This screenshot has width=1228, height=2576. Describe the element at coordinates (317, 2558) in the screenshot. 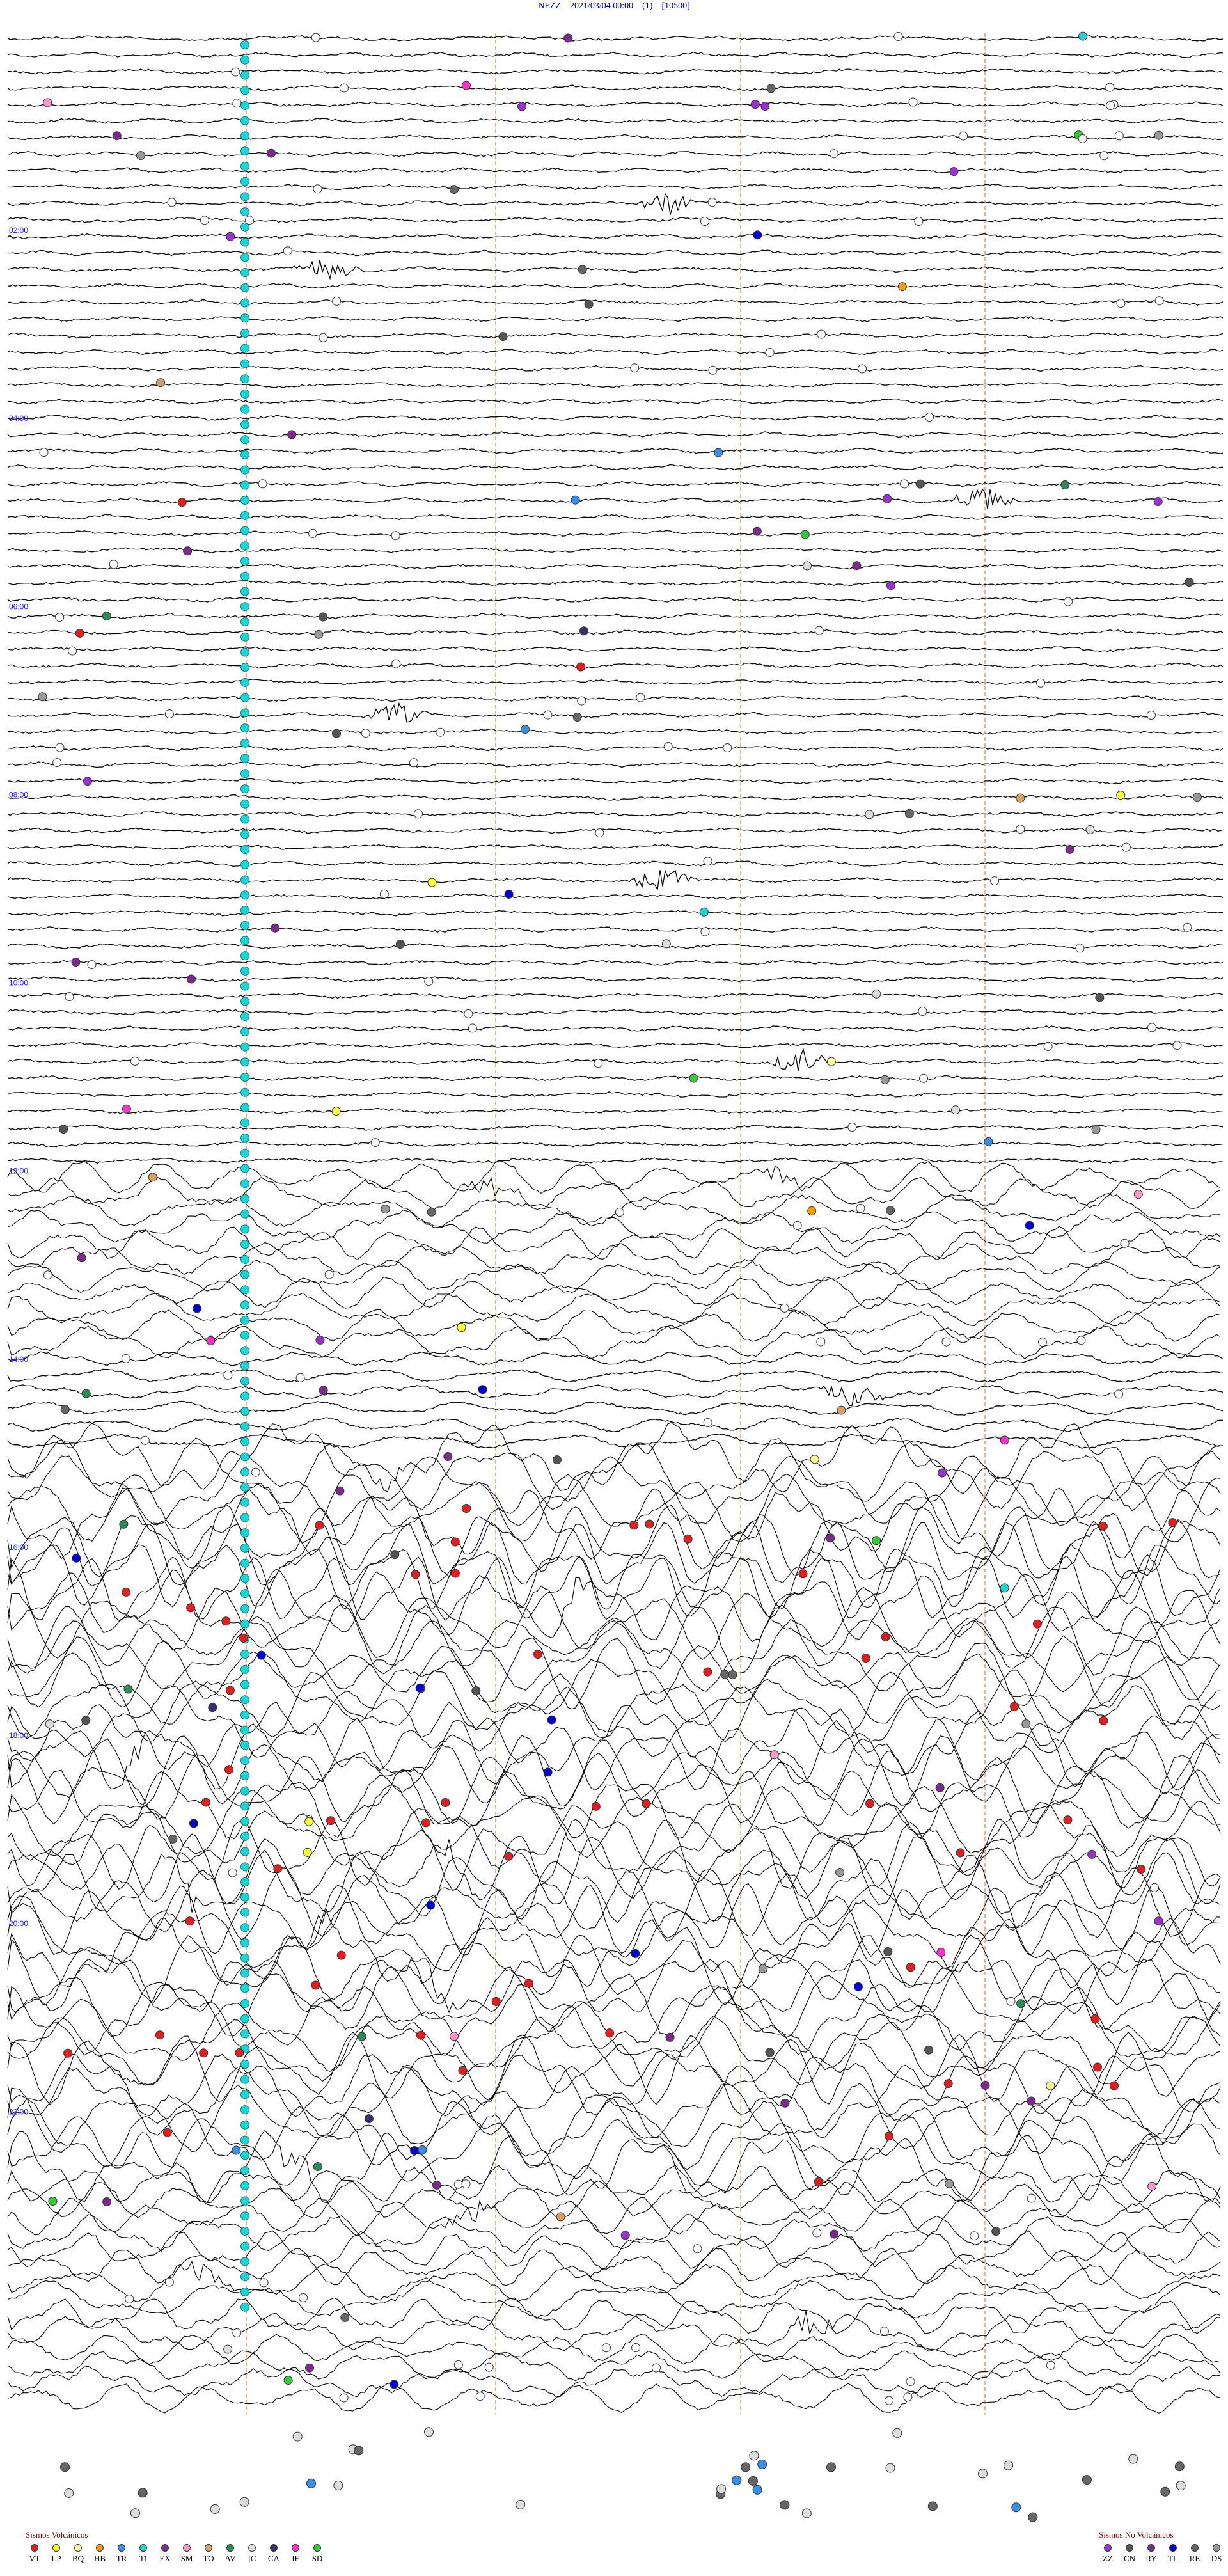

I see `legend-volcanic-label-sd: SD` at that location.